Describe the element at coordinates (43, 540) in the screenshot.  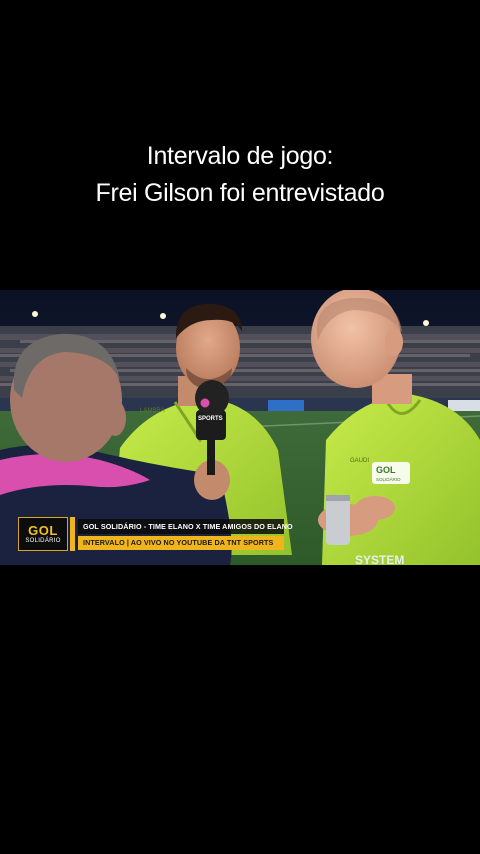
I see `logo-bottom: SOLIDÁRIO` at that location.